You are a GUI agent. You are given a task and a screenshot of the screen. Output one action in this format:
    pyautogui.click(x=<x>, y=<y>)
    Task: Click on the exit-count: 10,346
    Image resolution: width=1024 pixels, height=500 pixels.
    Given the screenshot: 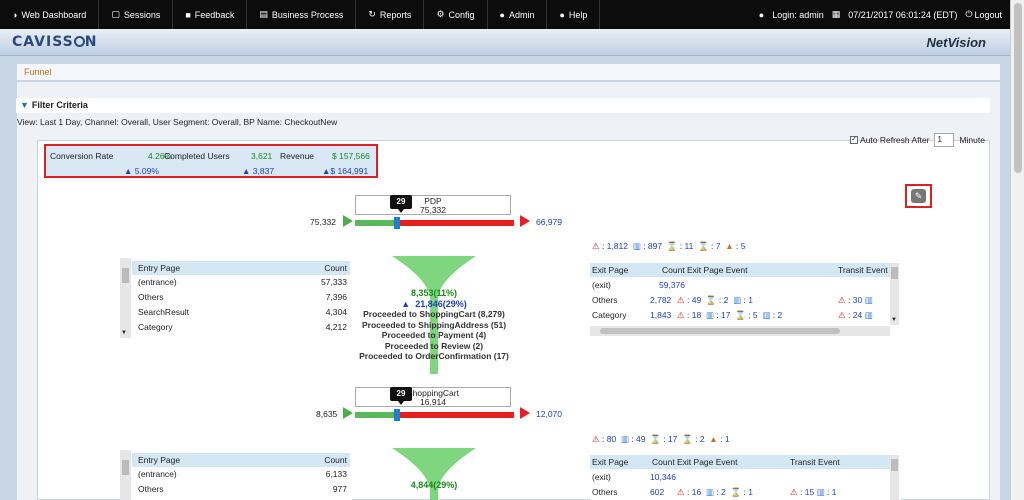 What is the action you would take?
    pyautogui.click(x=663, y=477)
    